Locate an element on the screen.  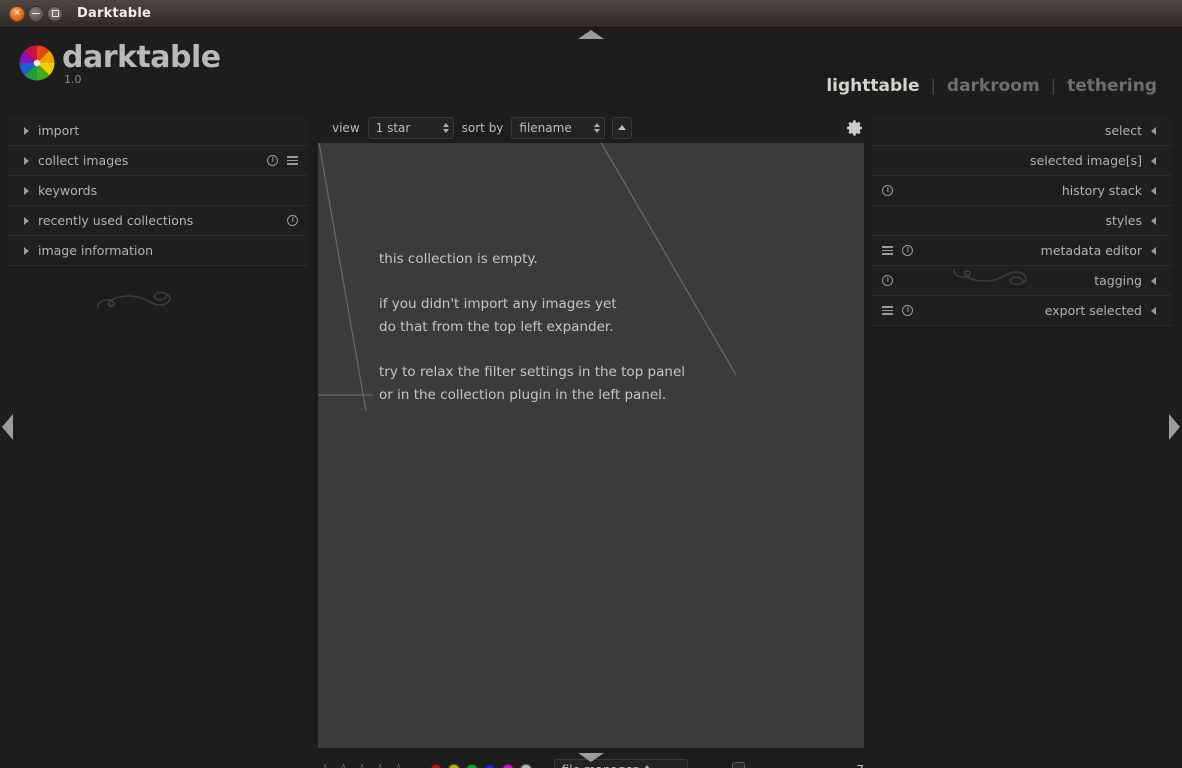
view-filter-select: 1 star is located at coordinates (410, 127).